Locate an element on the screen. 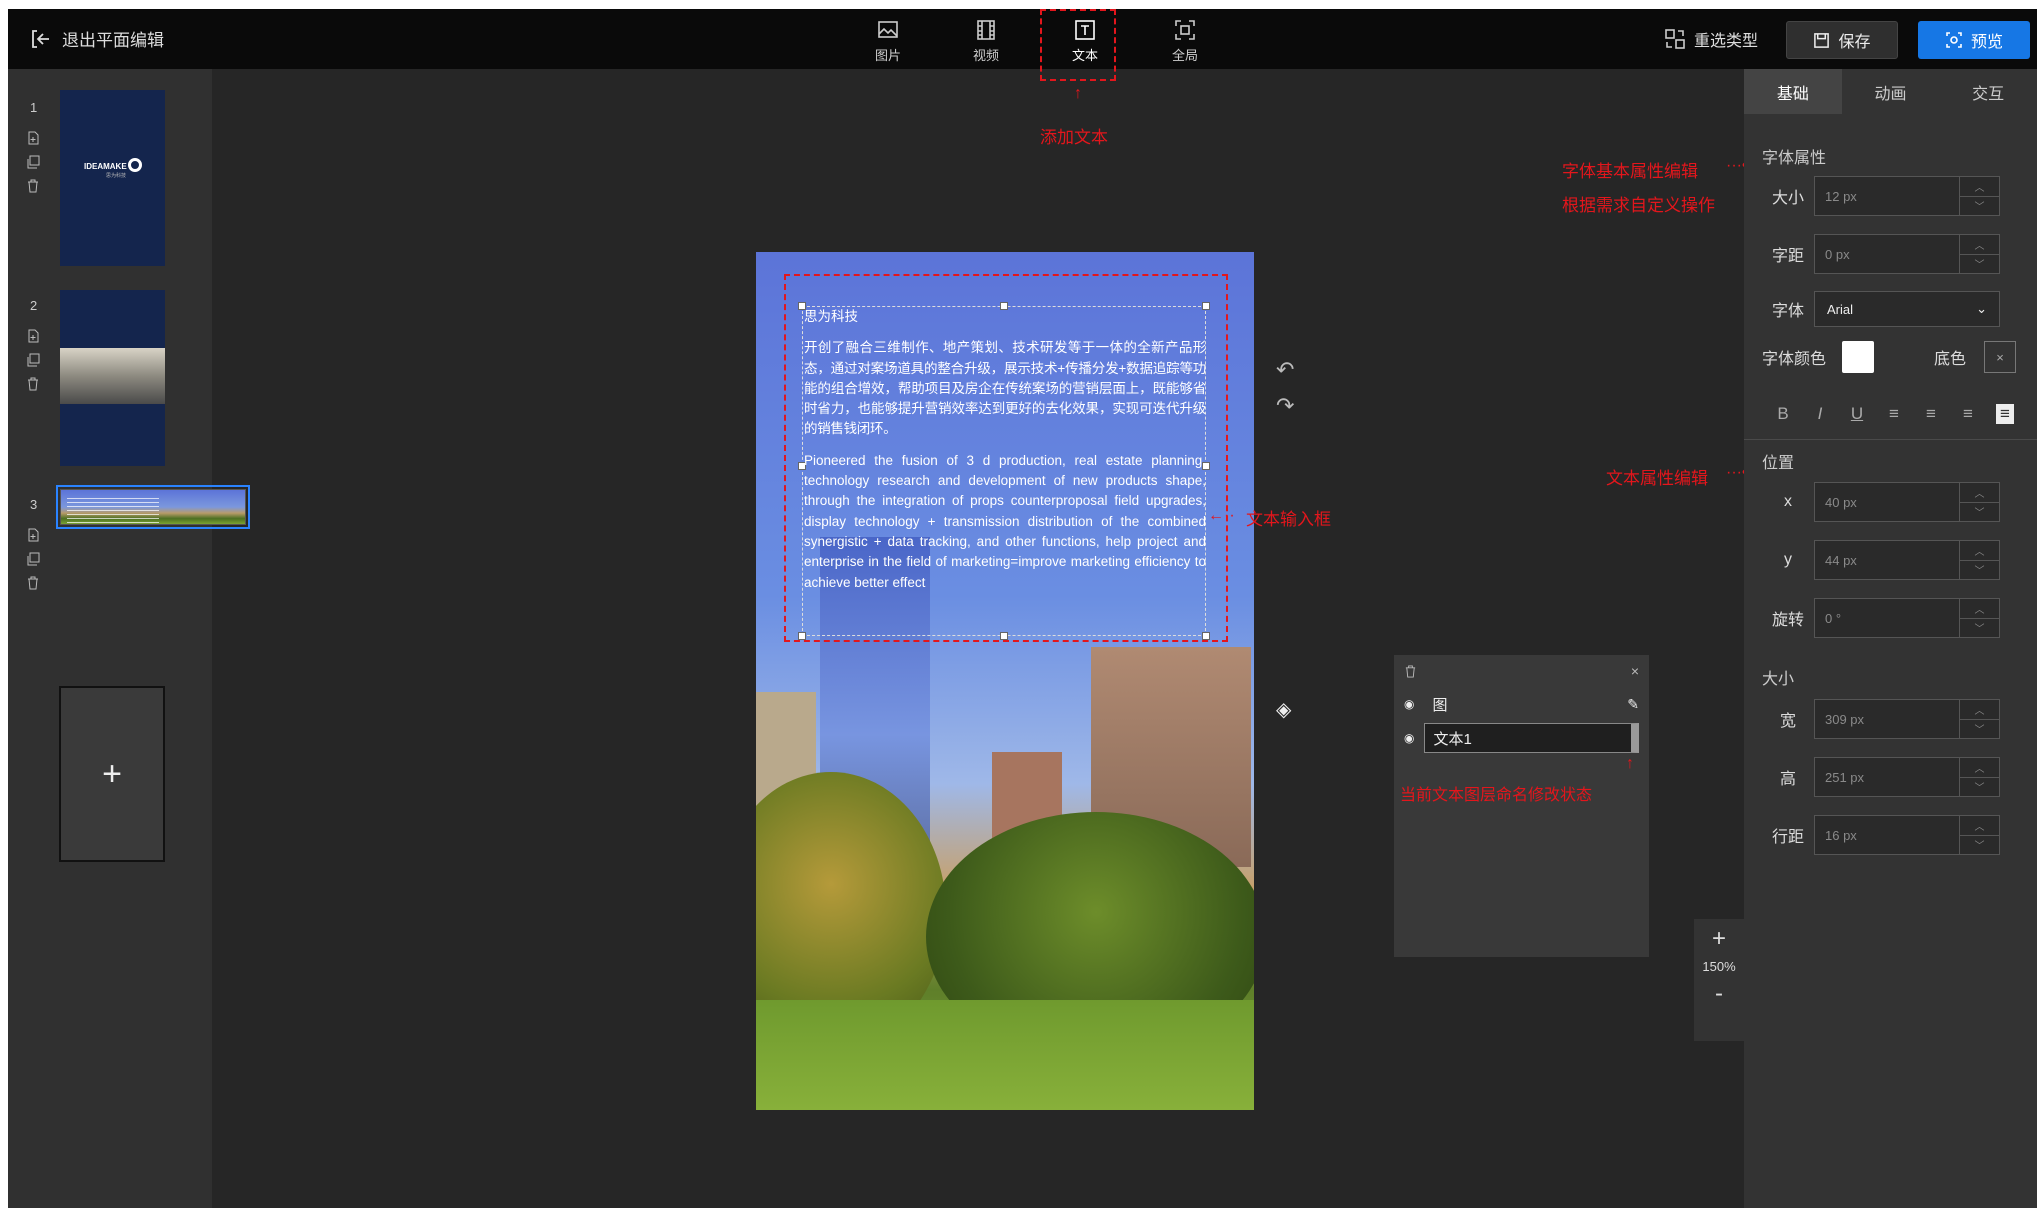 The height and width of the screenshot is (1208, 2037). tab-animation: 动画 is located at coordinates (1891, 91).